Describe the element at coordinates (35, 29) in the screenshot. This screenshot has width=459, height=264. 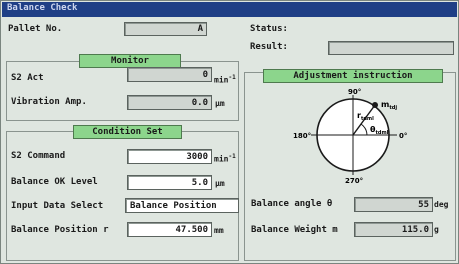
I see `pallet-label: Pallet No.` at that location.